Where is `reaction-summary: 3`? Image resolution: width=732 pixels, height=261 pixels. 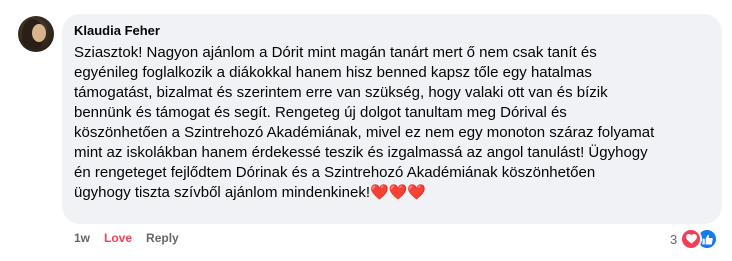
reaction-summary: 3 is located at coordinates (694, 239).